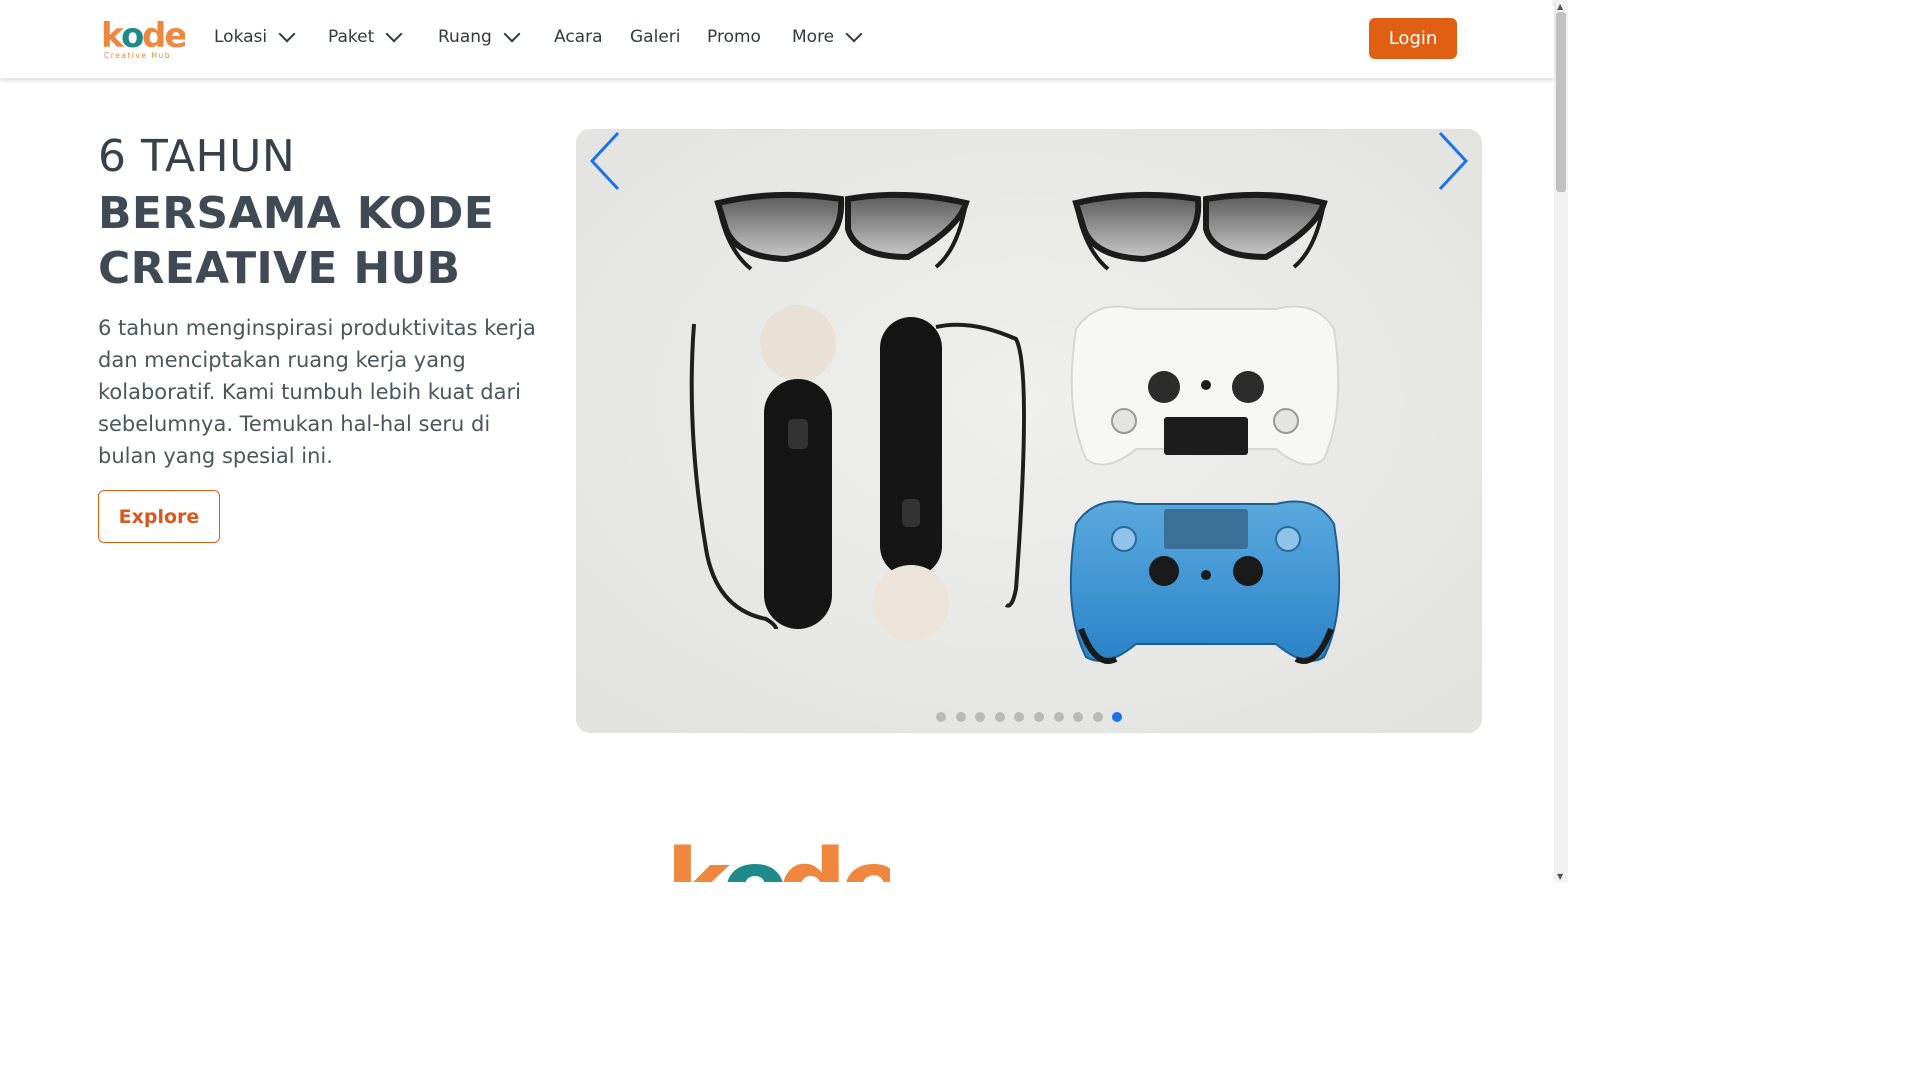 Image resolution: width=1920 pixels, height=1080 pixels. I want to click on hero-title-bold: BERSAMA KODE CREATIVE HUB, so click(296, 241).